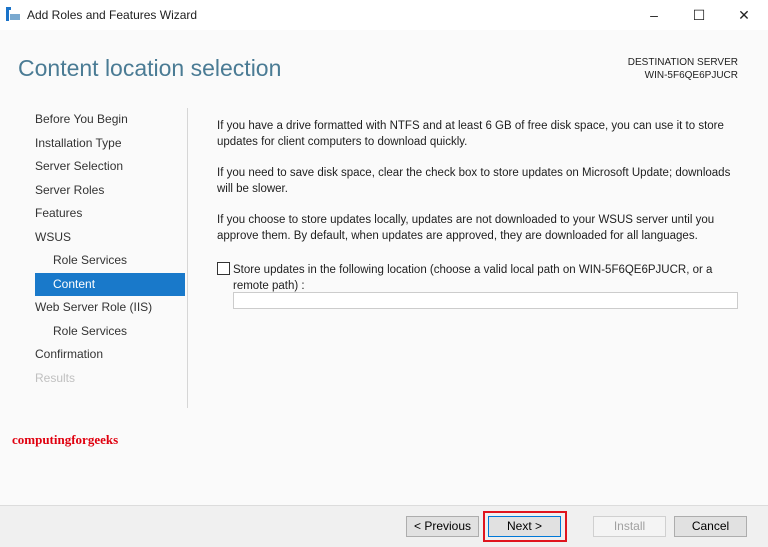 This screenshot has width=768, height=547. What do you see at coordinates (691, 75) in the screenshot?
I see `destination-server-name: WIN-5F6QE6PJUCR` at bounding box center [691, 75].